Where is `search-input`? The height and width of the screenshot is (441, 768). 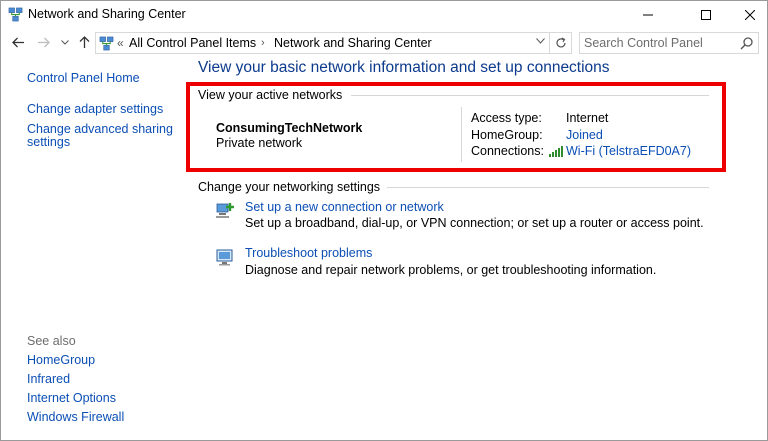
search-input is located at coordinates (659, 43).